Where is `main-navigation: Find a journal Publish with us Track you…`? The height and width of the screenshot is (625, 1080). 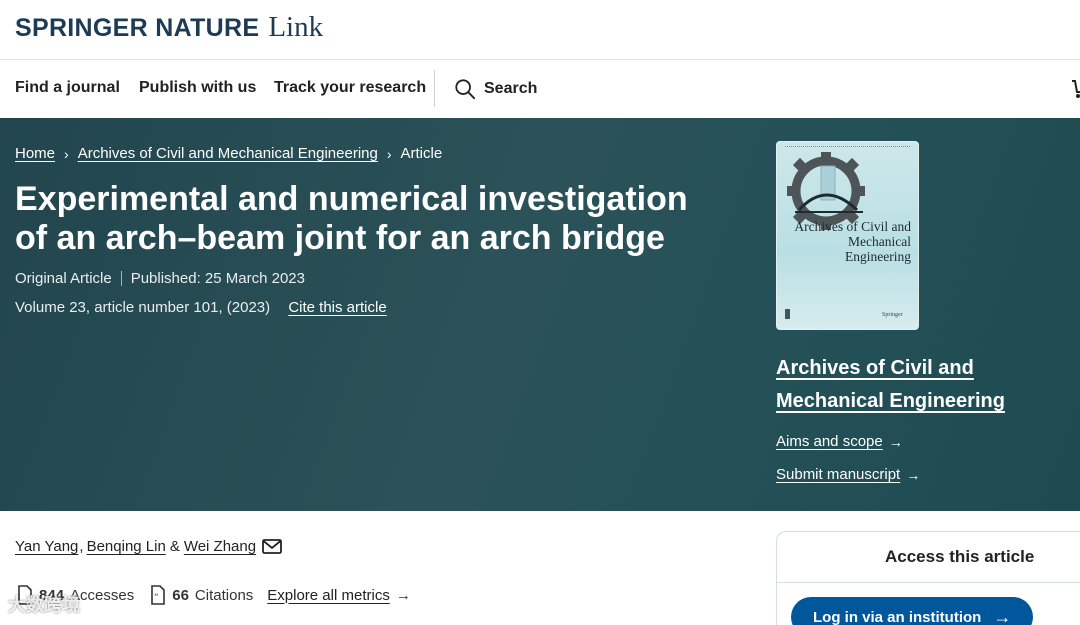
main-navigation: Find a journal Publish with us Track you… is located at coordinates (540, 89).